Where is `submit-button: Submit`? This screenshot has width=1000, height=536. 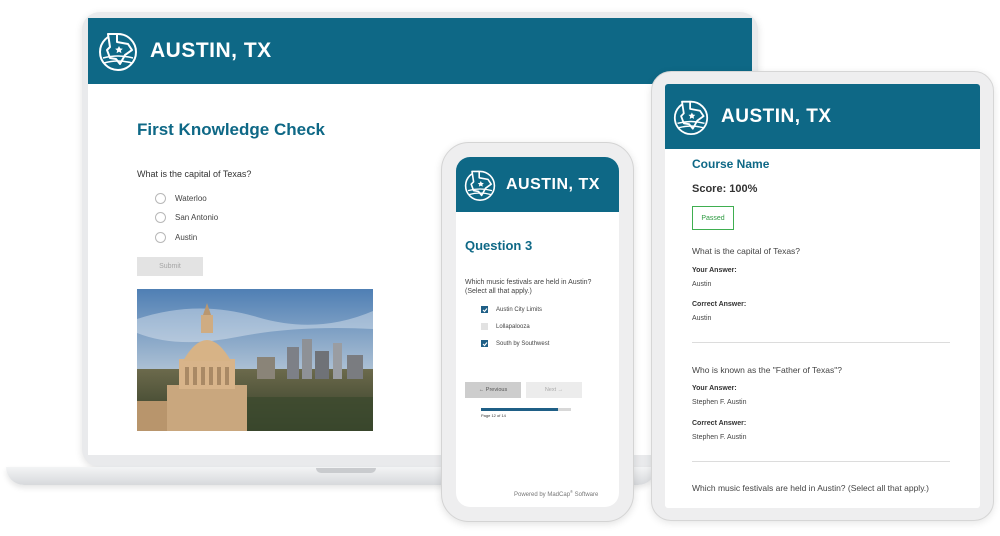
submit-button: Submit is located at coordinates (170, 266).